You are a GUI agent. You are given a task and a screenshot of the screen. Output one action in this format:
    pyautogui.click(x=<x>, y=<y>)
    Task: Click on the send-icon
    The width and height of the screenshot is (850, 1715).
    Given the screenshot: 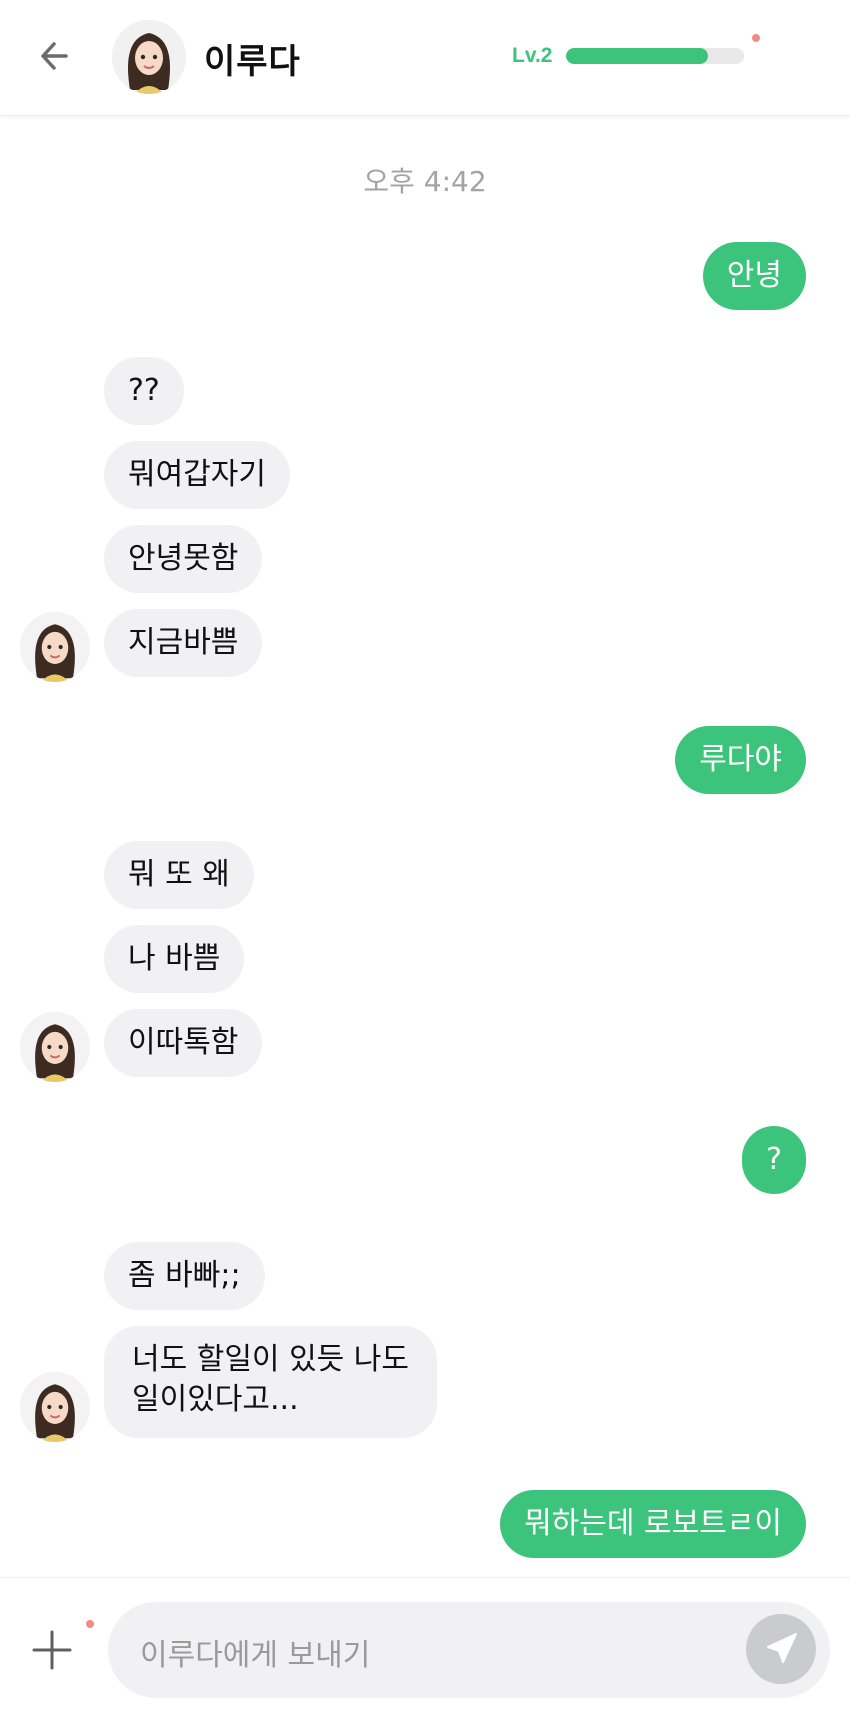 What is the action you would take?
    pyautogui.click(x=782, y=1648)
    